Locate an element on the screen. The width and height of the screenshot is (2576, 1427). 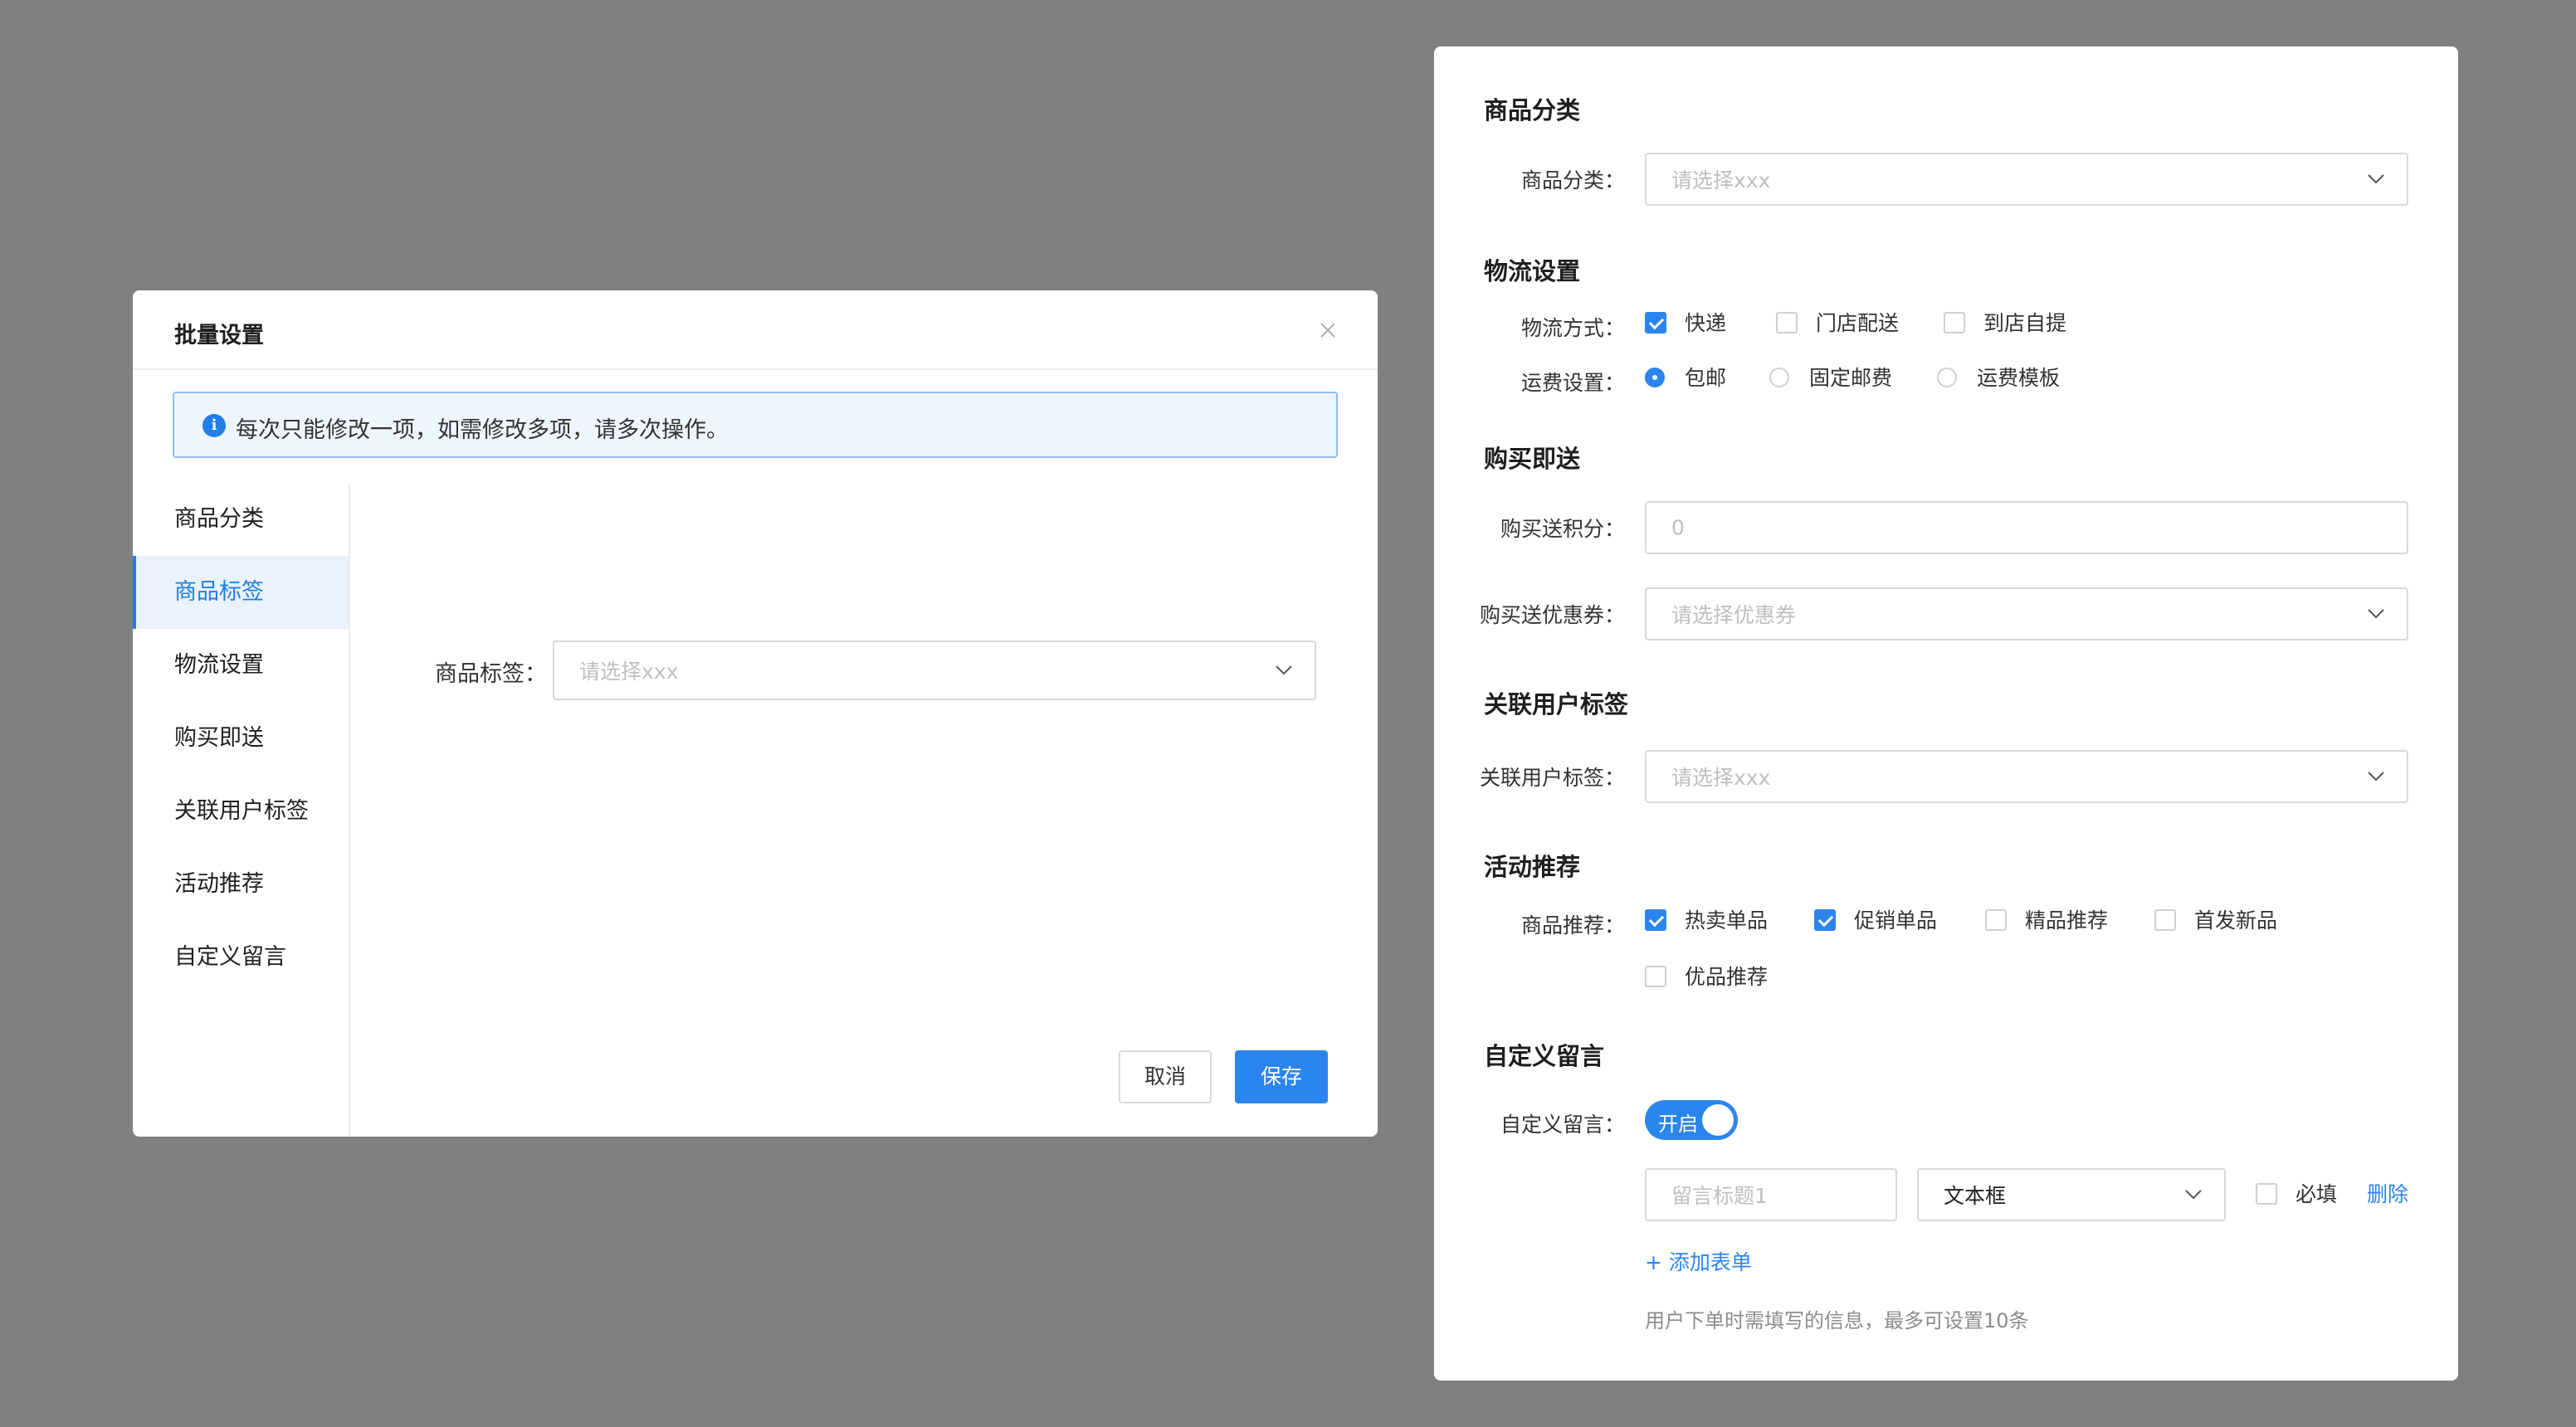
category-label: 商品分类： is located at coordinates (1573, 180).